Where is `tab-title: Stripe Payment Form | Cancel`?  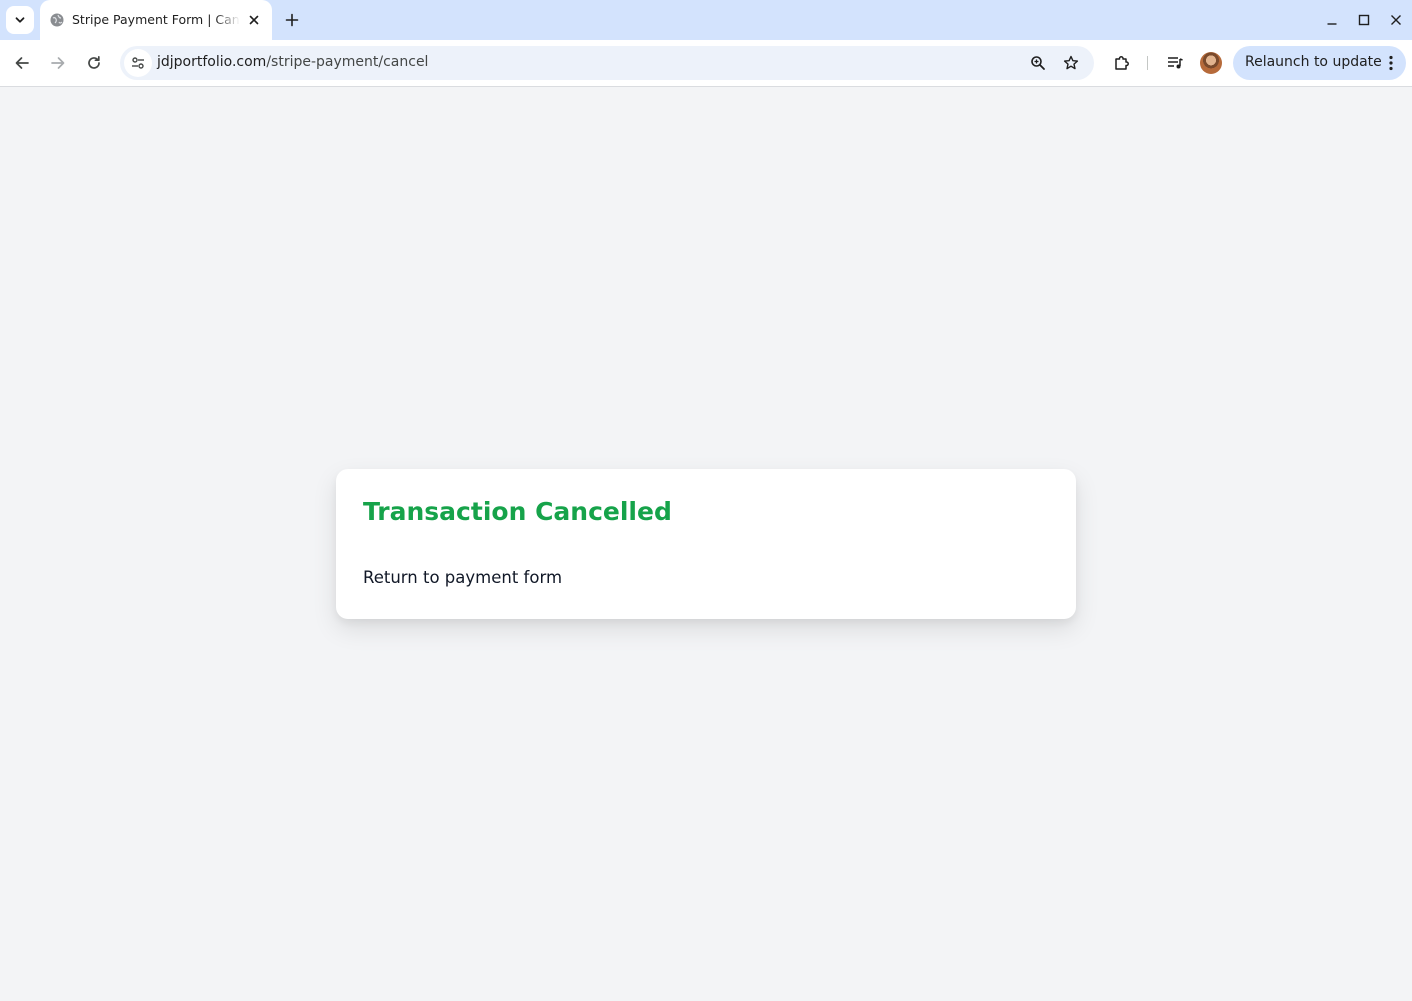 tab-title: Stripe Payment Form | Cancel is located at coordinates (156, 19).